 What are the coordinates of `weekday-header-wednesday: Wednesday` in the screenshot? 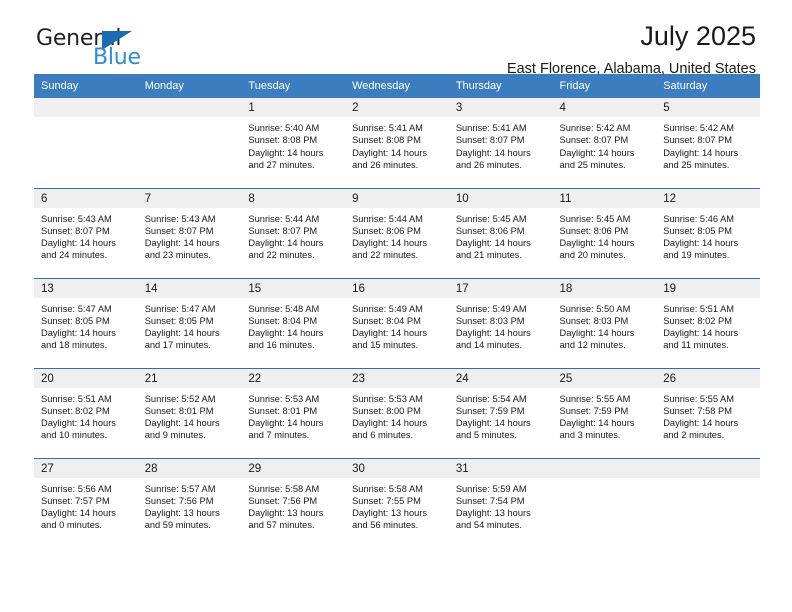 It's located at (397, 86).